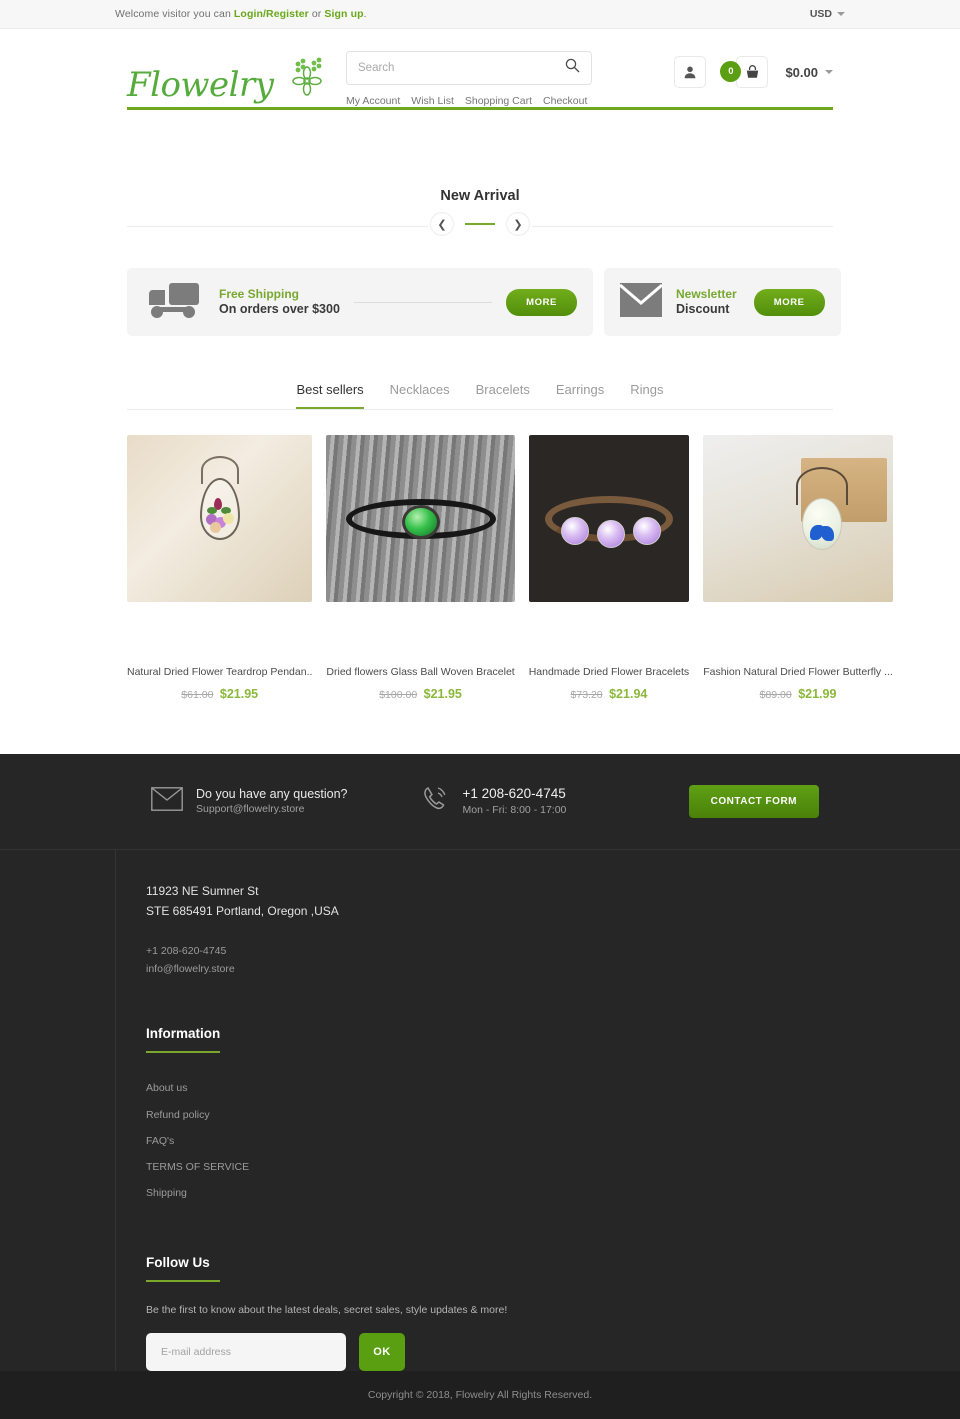 The image size is (960, 1419). Describe the element at coordinates (515, 794) in the screenshot. I see `contact-phone: +1 208-620-4745` at that location.